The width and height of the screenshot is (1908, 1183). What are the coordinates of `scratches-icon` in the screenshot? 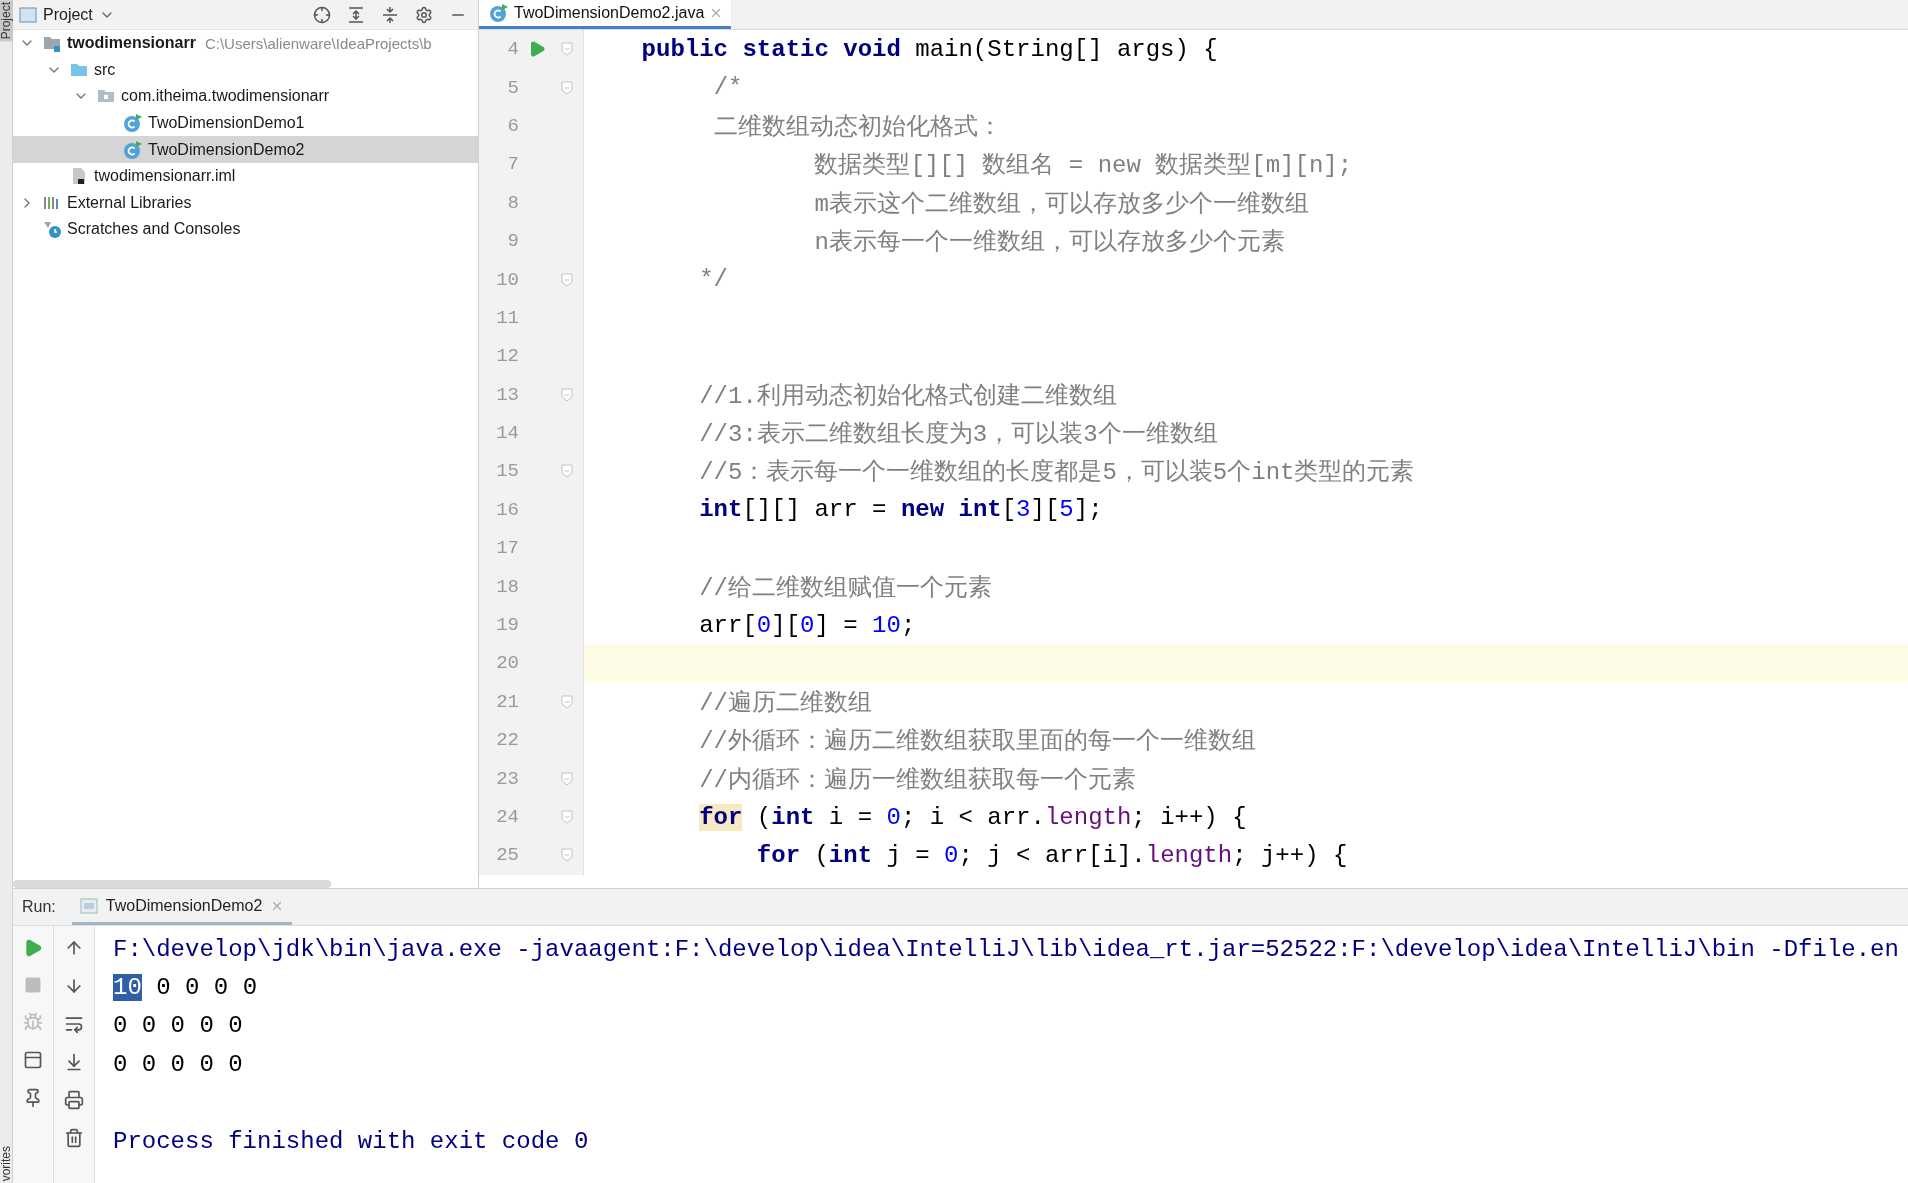 It's located at (52, 229).